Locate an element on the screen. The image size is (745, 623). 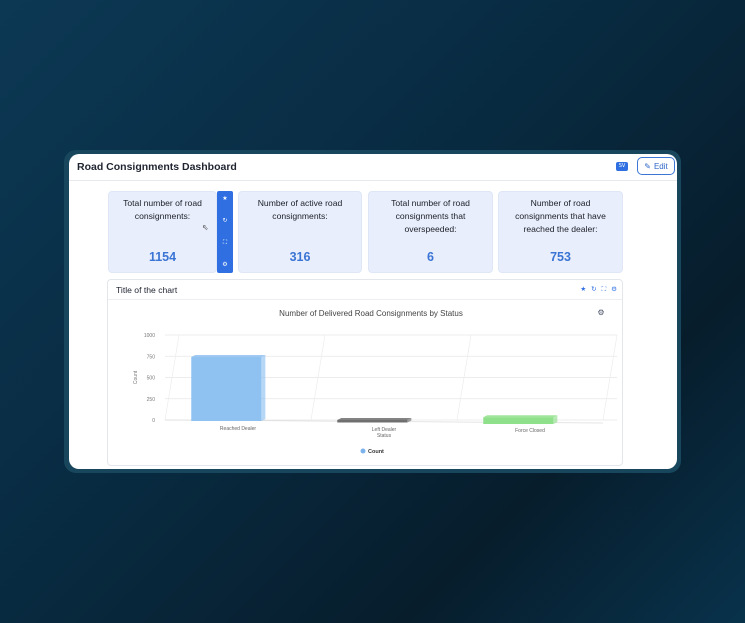
kpi-value: 316 is located at coordinates (300, 257).